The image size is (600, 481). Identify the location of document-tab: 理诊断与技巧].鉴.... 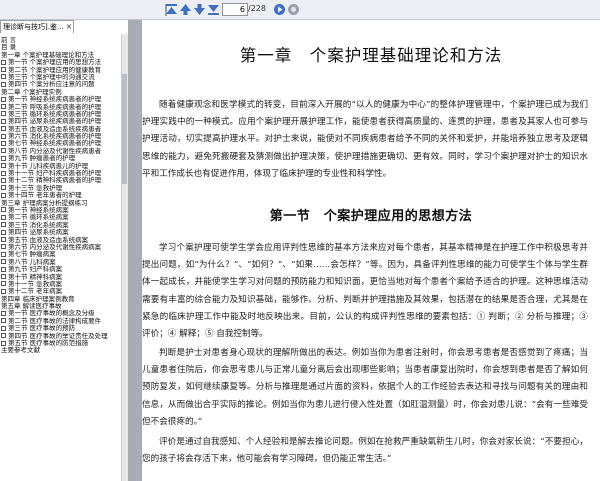
(37, 26).